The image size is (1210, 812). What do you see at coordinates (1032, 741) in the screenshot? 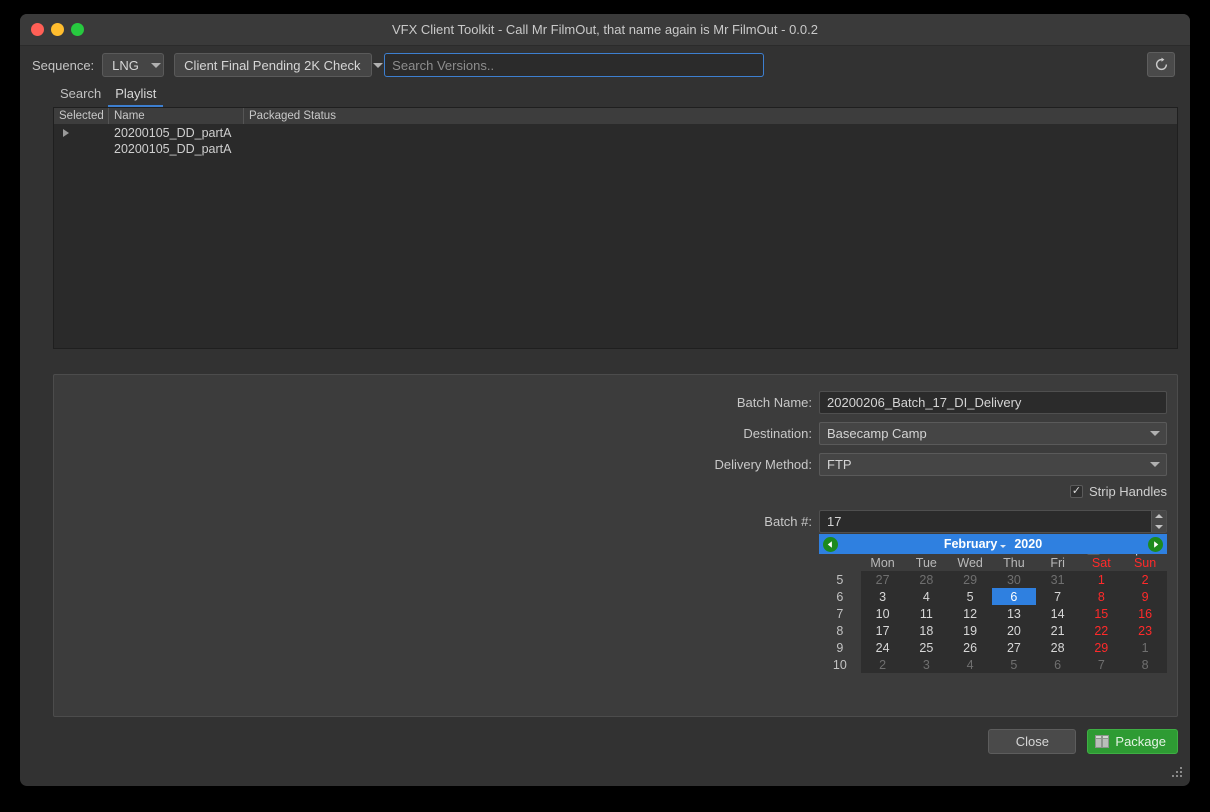
I see `close-button: Close` at bounding box center [1032, 741].